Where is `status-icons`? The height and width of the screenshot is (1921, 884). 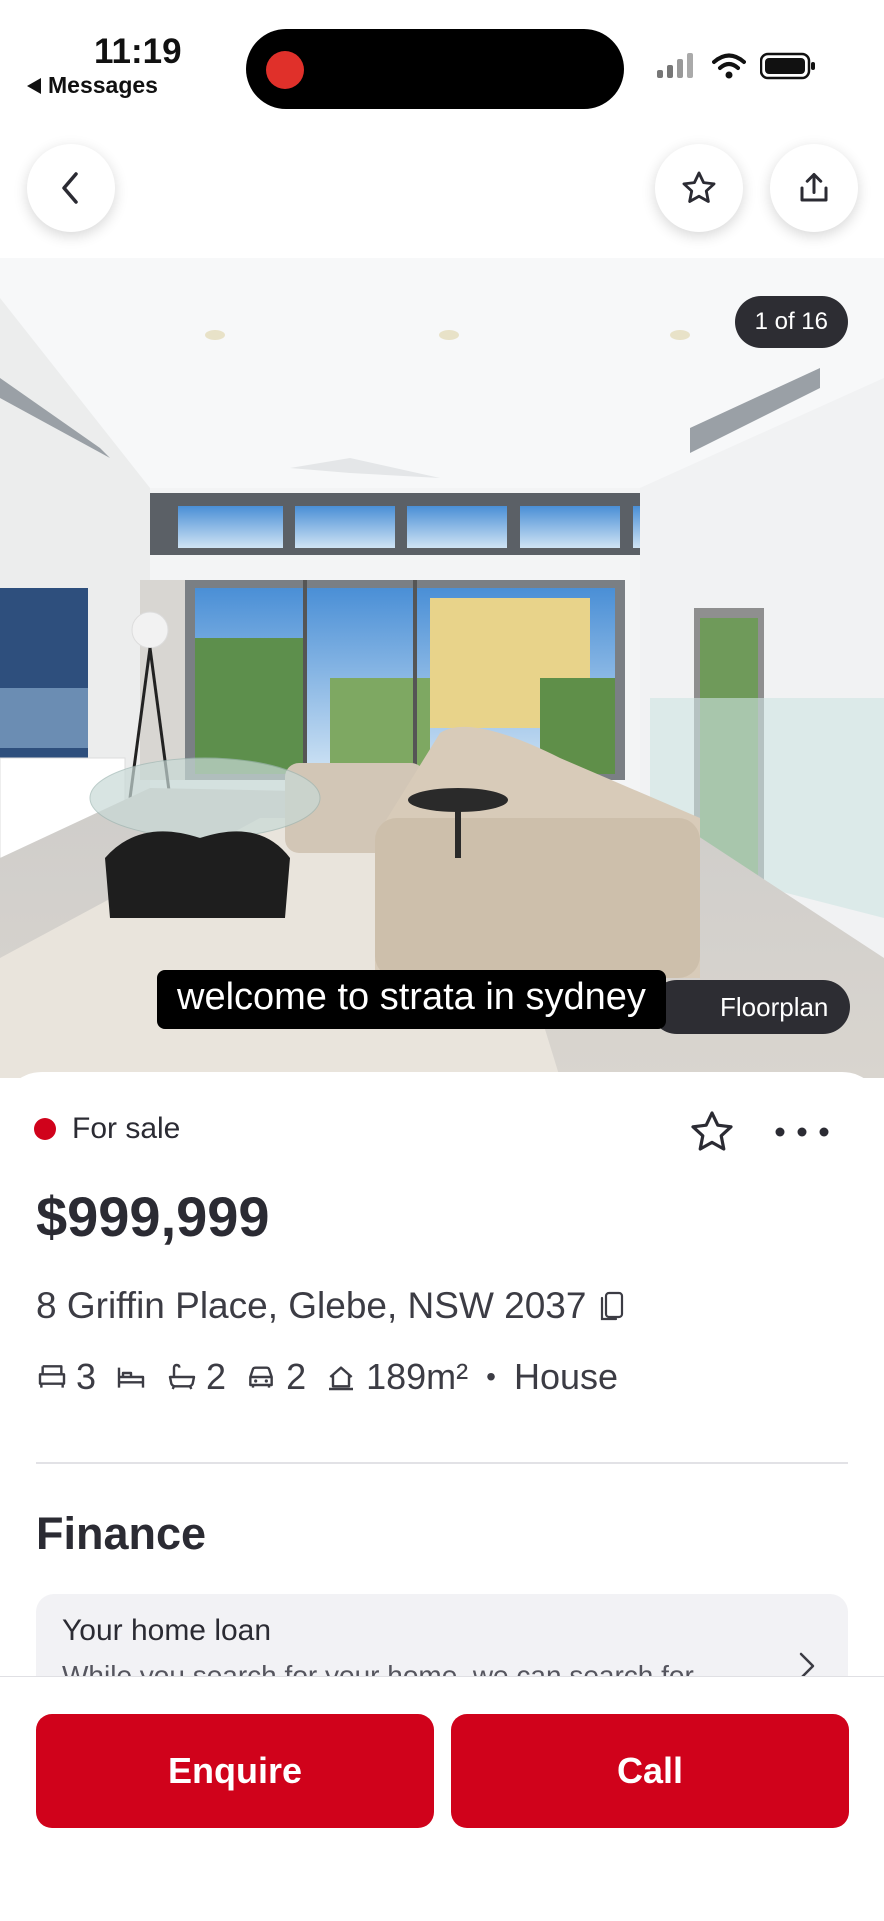 status-icons is located at coordinates (736, 66).